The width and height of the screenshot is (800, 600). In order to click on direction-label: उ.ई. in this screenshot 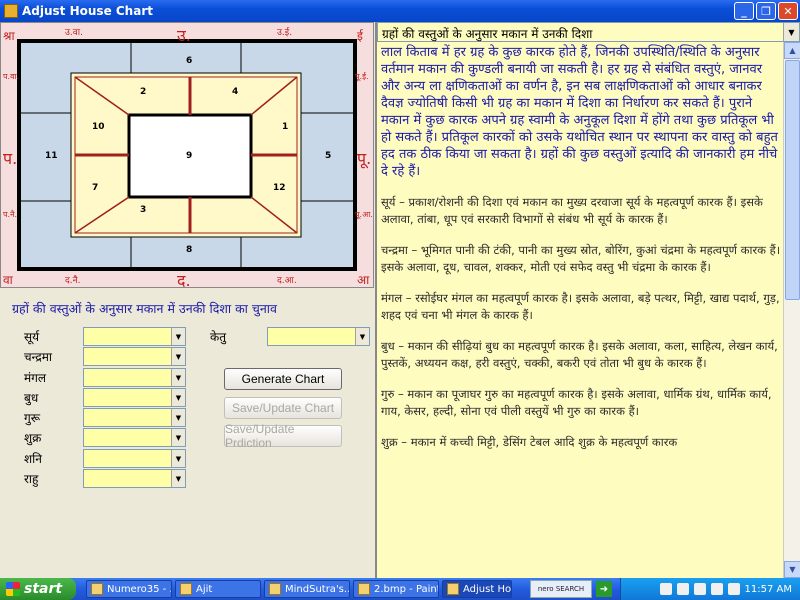, I will do `click(285, 33)`.